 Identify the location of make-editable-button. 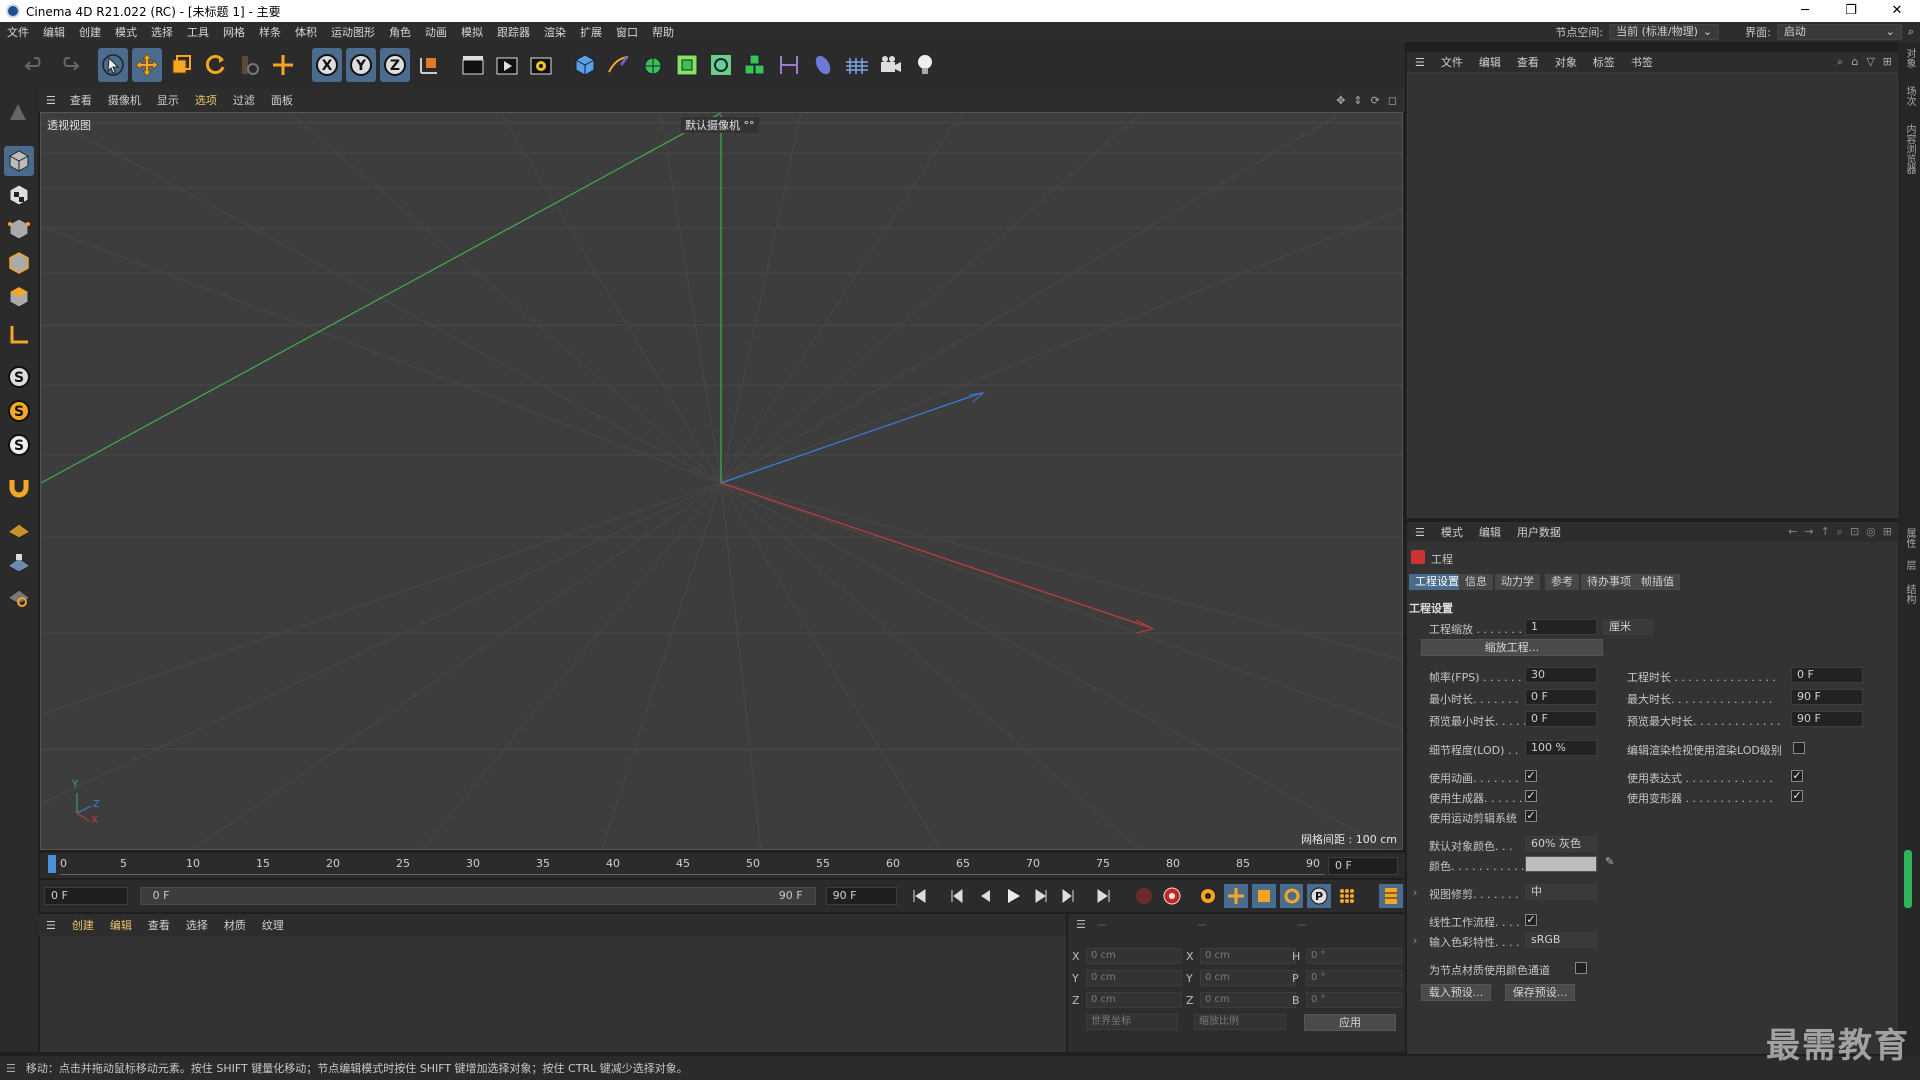
(19, 111).